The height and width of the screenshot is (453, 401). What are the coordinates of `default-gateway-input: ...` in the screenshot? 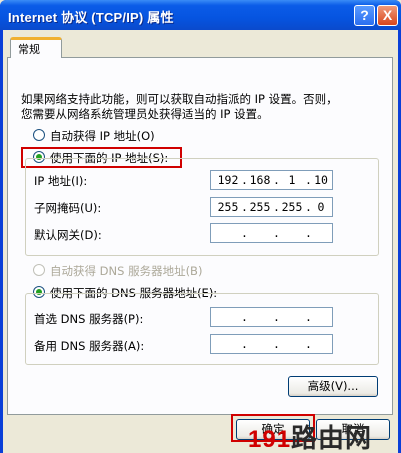 It's located at (271, 233).